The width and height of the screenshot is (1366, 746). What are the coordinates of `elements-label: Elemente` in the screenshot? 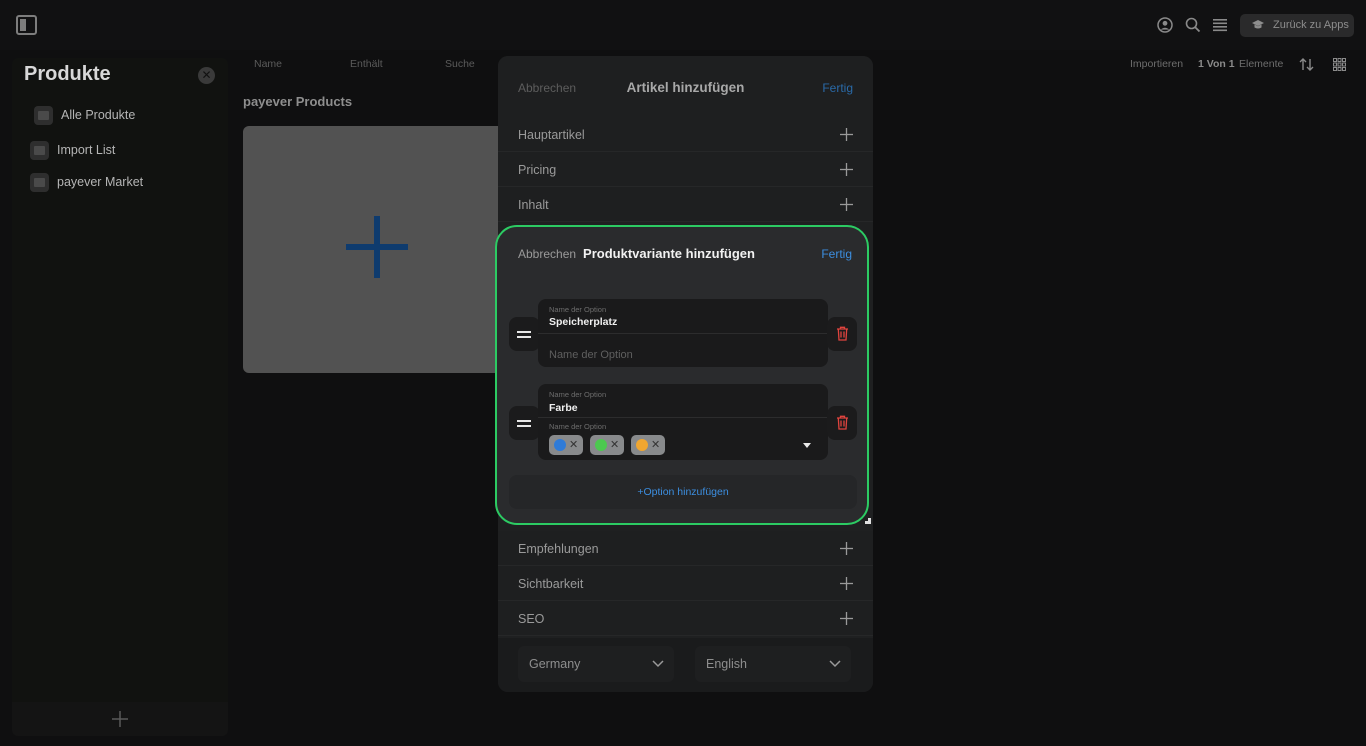 It's located at (1261, 64).